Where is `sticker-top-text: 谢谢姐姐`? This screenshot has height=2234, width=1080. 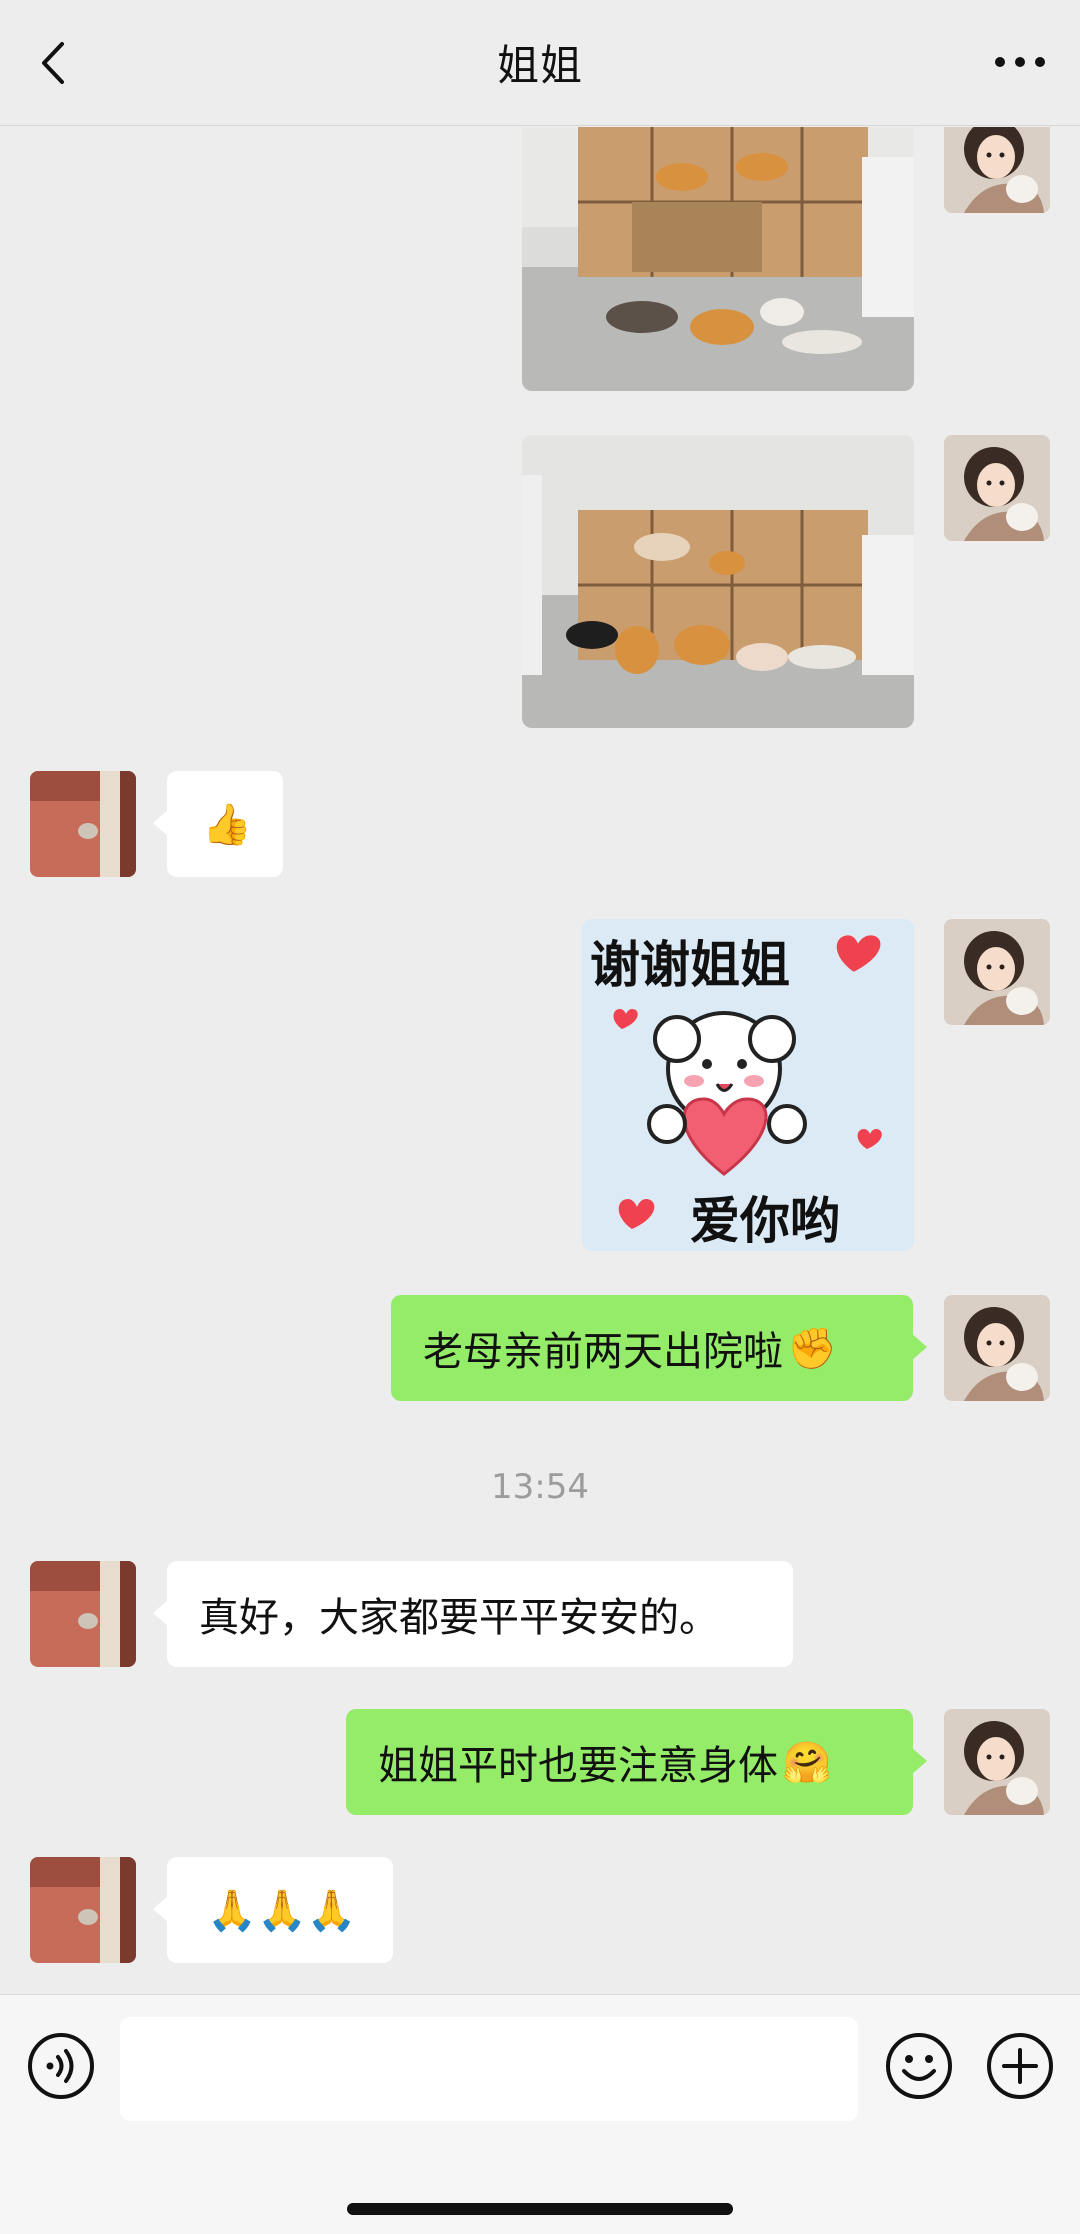
sticker-top-text: 谢谢姐姐 is located at coordinates (690, 965).